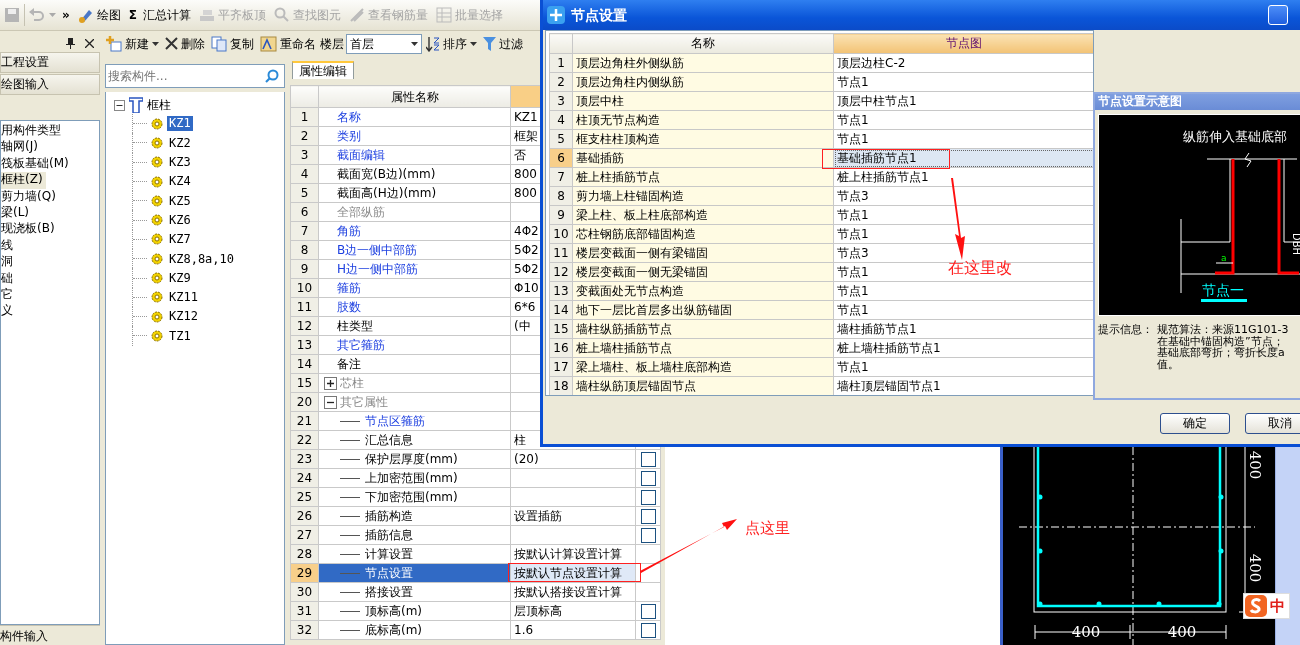  Describe the element at coordinates (185, 44) in the screenshot. I see `delete-button: 删除` at that location.